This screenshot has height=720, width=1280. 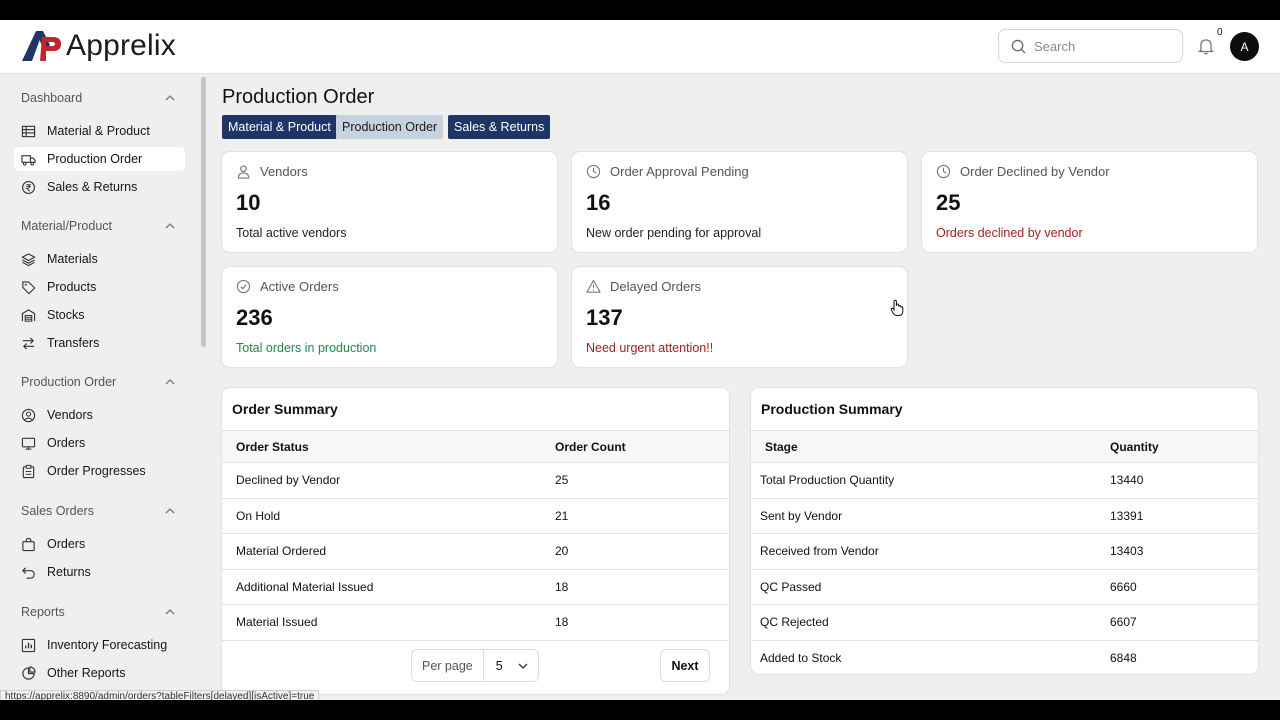 I want to click on stat-card-header: Delayed Orders, so click(x=643, y=286).